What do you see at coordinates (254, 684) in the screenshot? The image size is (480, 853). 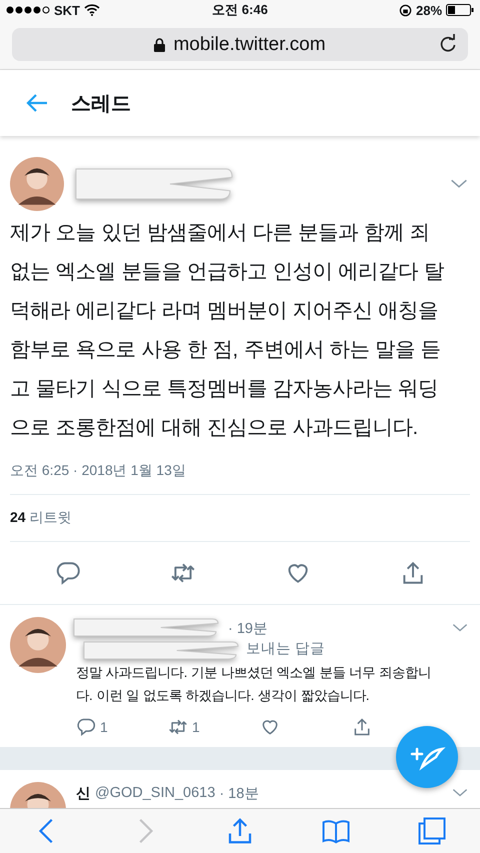 I see `reply-text: 정말 사과드립니다. 기분 나쁘셨던 엑소엘 분들 너무 죄송합니 다. 이런 일 없도록 하겠습니다. 생각이 짧았습니다.` at bounding box center [254, 684].